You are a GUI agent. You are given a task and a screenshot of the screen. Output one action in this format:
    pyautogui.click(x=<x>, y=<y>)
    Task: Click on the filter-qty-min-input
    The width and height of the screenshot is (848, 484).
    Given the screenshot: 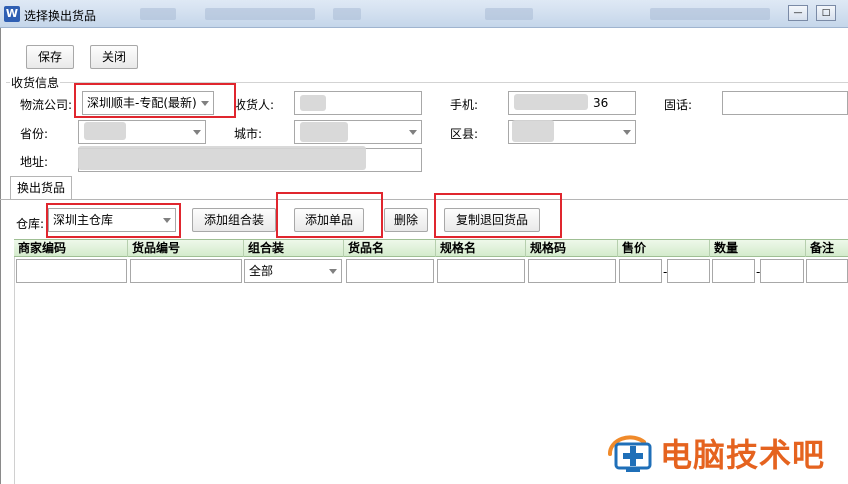 What is the action you would take?
    pyautogui.click(x=733, y=271)
    